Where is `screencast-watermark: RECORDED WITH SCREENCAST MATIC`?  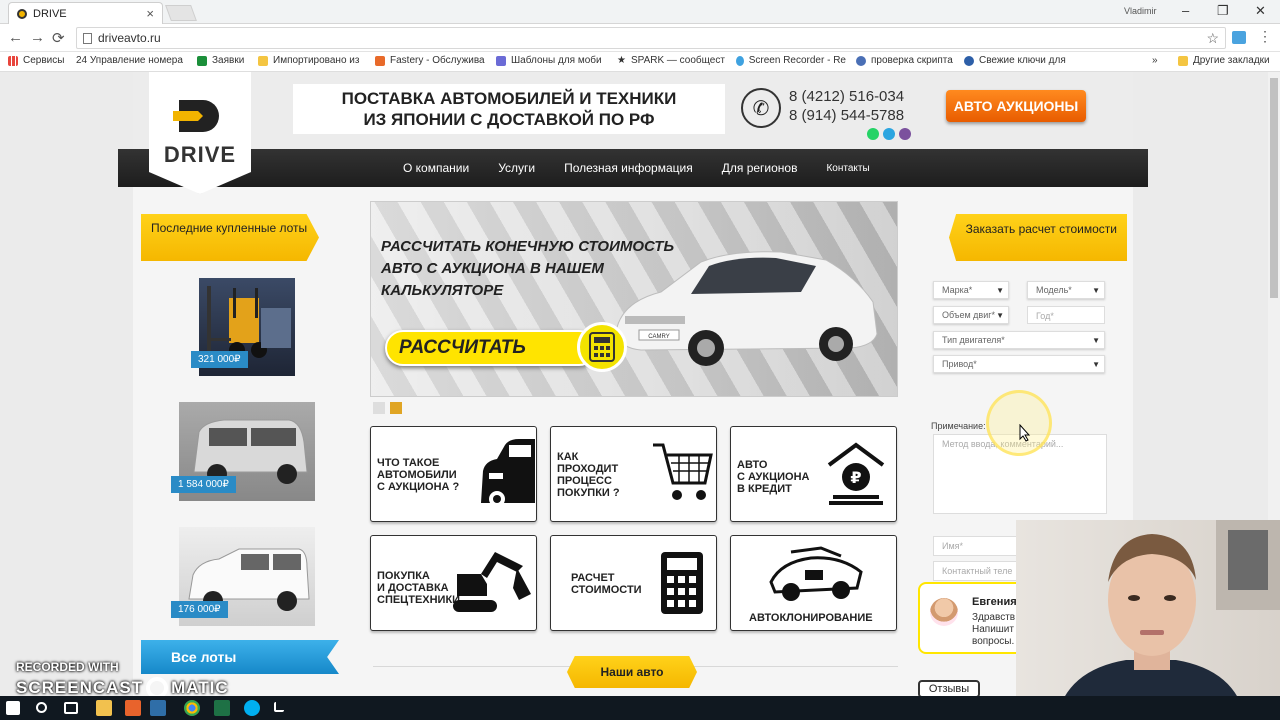 screencast-watermark: RECORDED WITH SCREENCAST MATIC is located at coordinates (122, 679).